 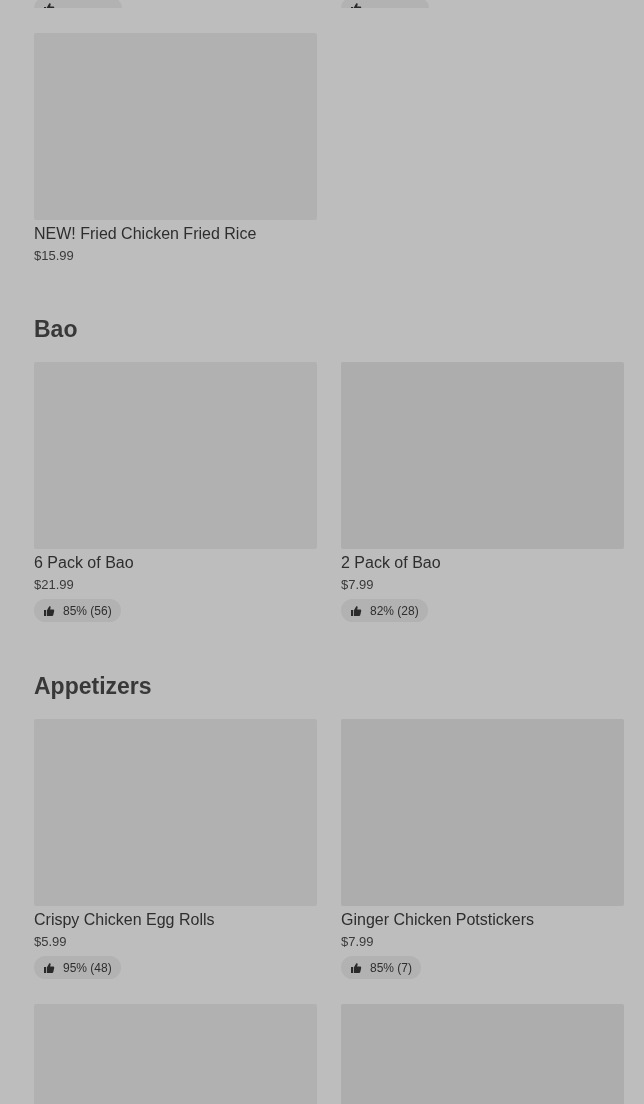 What do you see at coordinates (54, 256) in the screenshot?
I see `dish-price: $15.99` at bounding box center [54, 256].